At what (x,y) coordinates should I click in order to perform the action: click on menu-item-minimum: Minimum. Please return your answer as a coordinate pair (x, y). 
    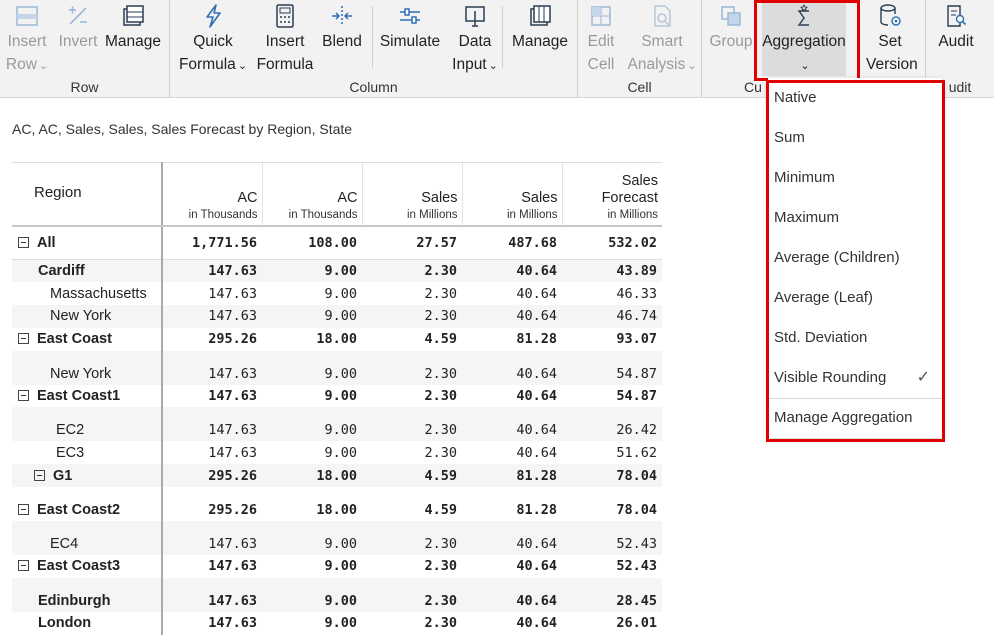
    Looking at the image, I should click on (855, 178).